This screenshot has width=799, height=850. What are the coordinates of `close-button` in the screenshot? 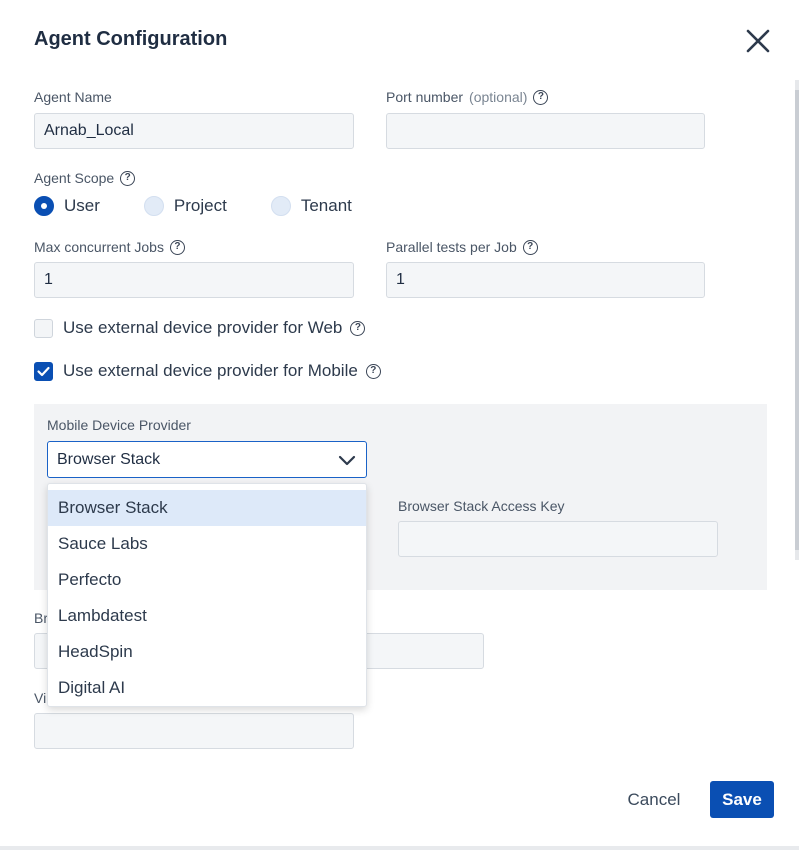 It's located at (758, 41).